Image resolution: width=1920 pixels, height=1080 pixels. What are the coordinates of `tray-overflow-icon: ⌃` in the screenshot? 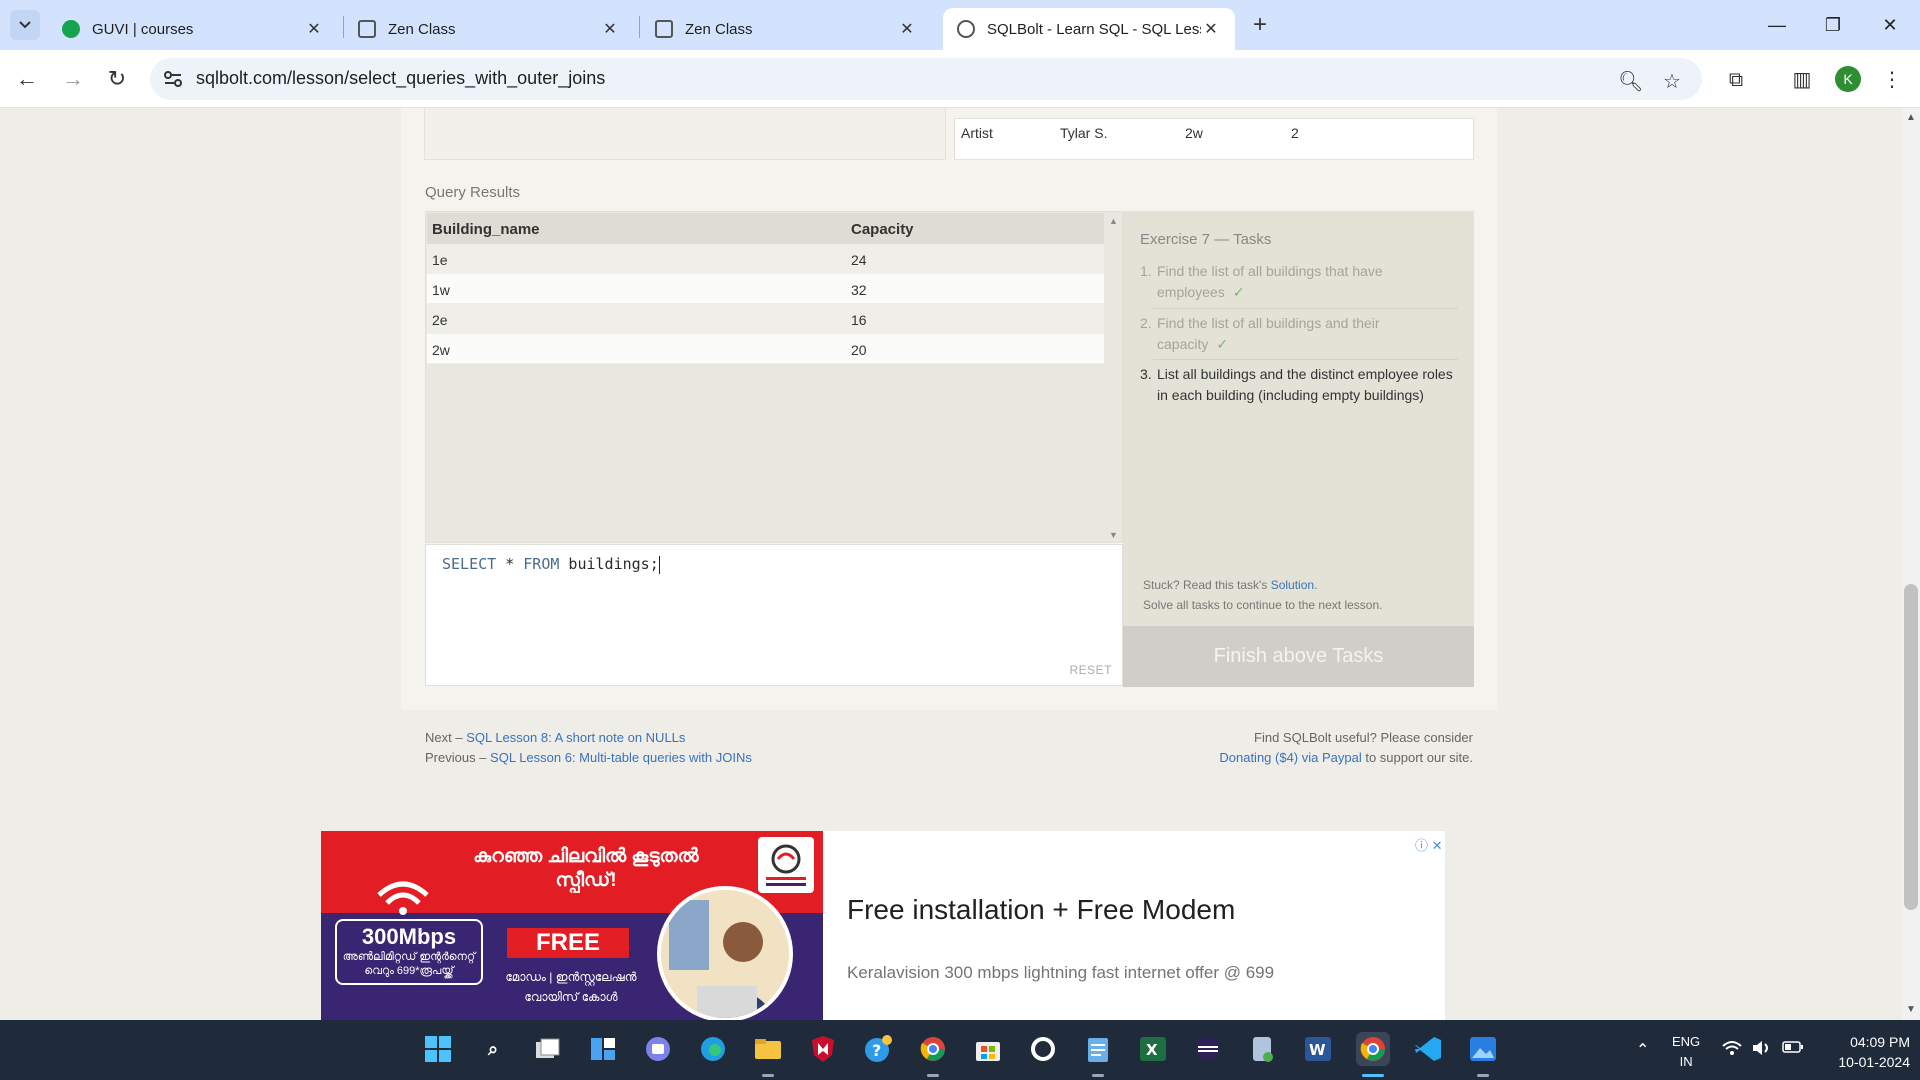 It's located at (1642, 1050).